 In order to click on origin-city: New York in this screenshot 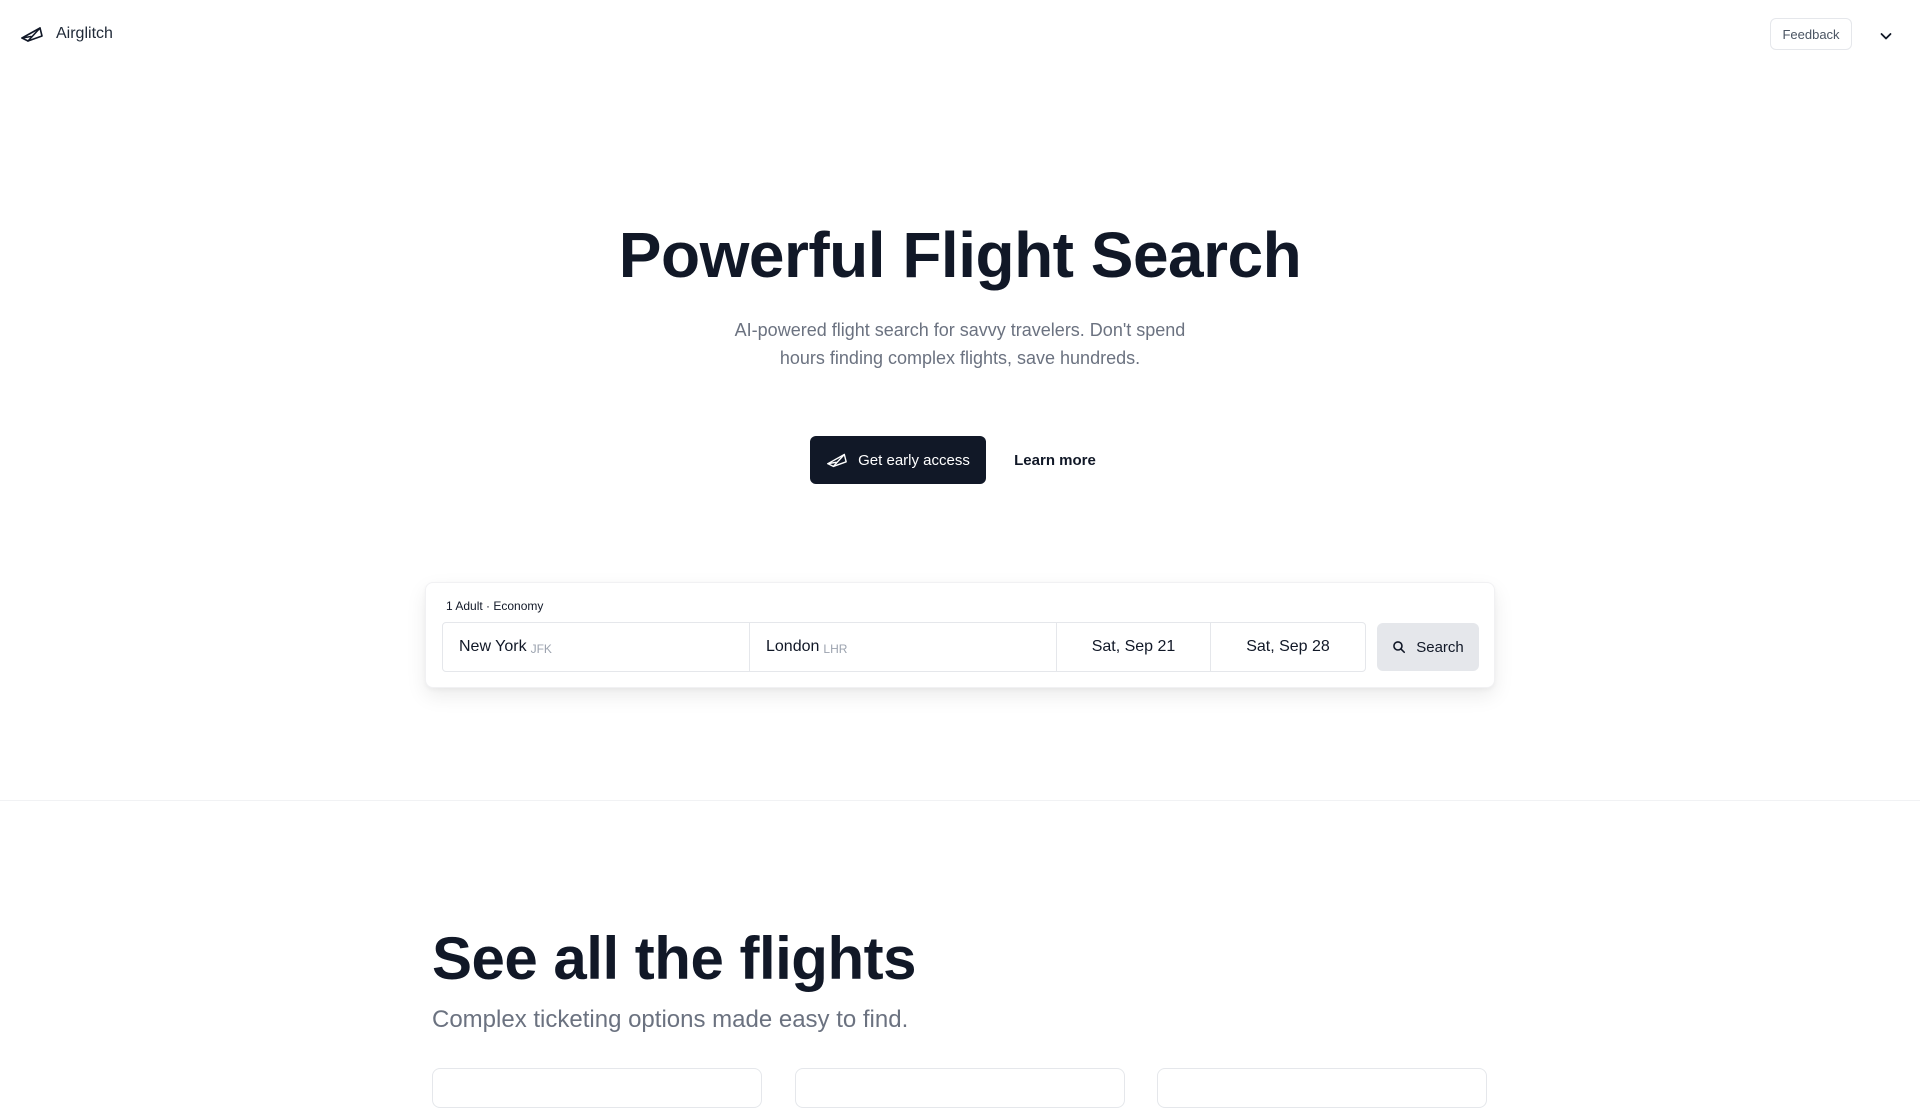, I will do `click(493, 646)`.